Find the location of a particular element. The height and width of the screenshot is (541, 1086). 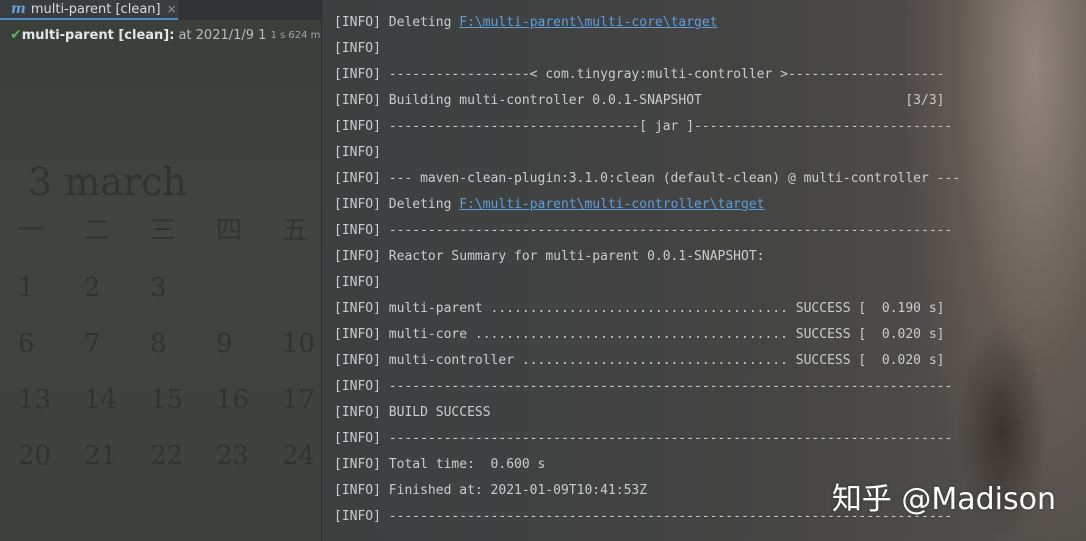

calendar-day: 16 is located at coordinates (233, 400).